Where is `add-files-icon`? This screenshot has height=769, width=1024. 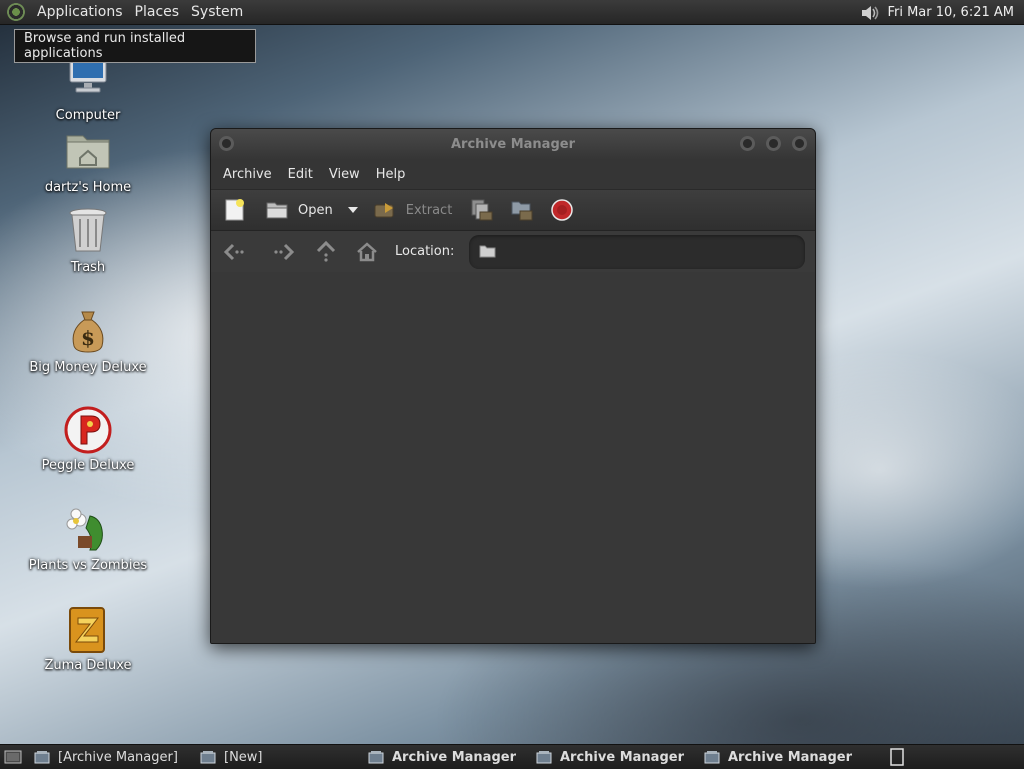 add-files-icon is located at coordinates (482, 210).